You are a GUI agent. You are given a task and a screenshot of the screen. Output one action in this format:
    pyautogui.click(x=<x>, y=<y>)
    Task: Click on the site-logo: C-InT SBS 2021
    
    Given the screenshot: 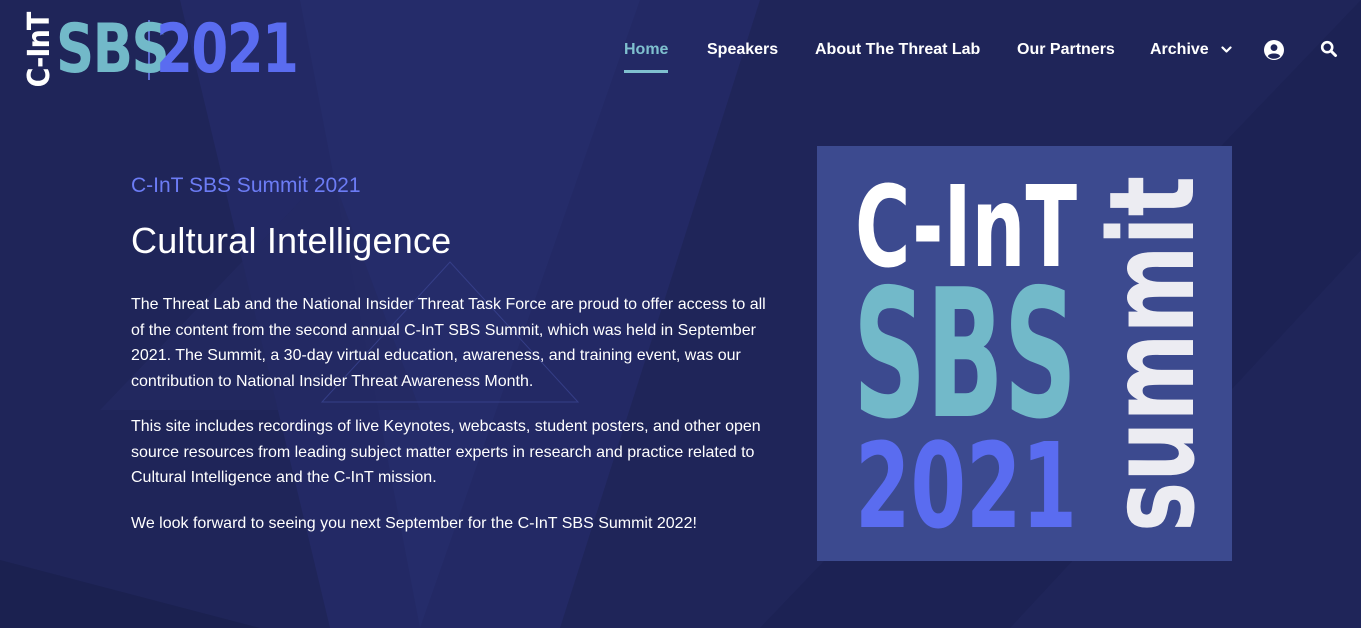 What is the action you would take?
    pyautogui.click(x=179, y=49)
    